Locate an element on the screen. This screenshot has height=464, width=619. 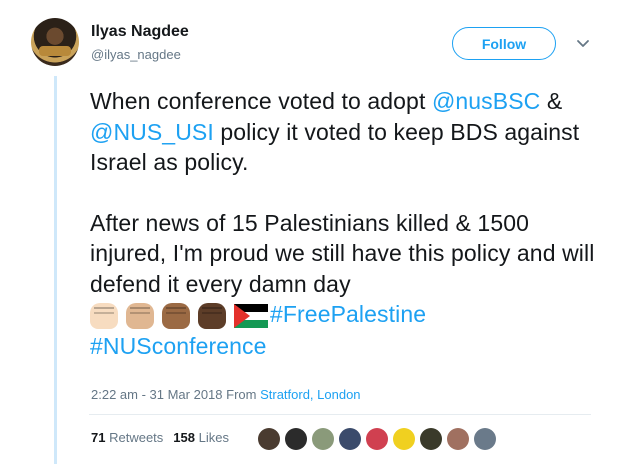
mention-link-nusbsc: @nusBSC is located at coordinates (486, 101).